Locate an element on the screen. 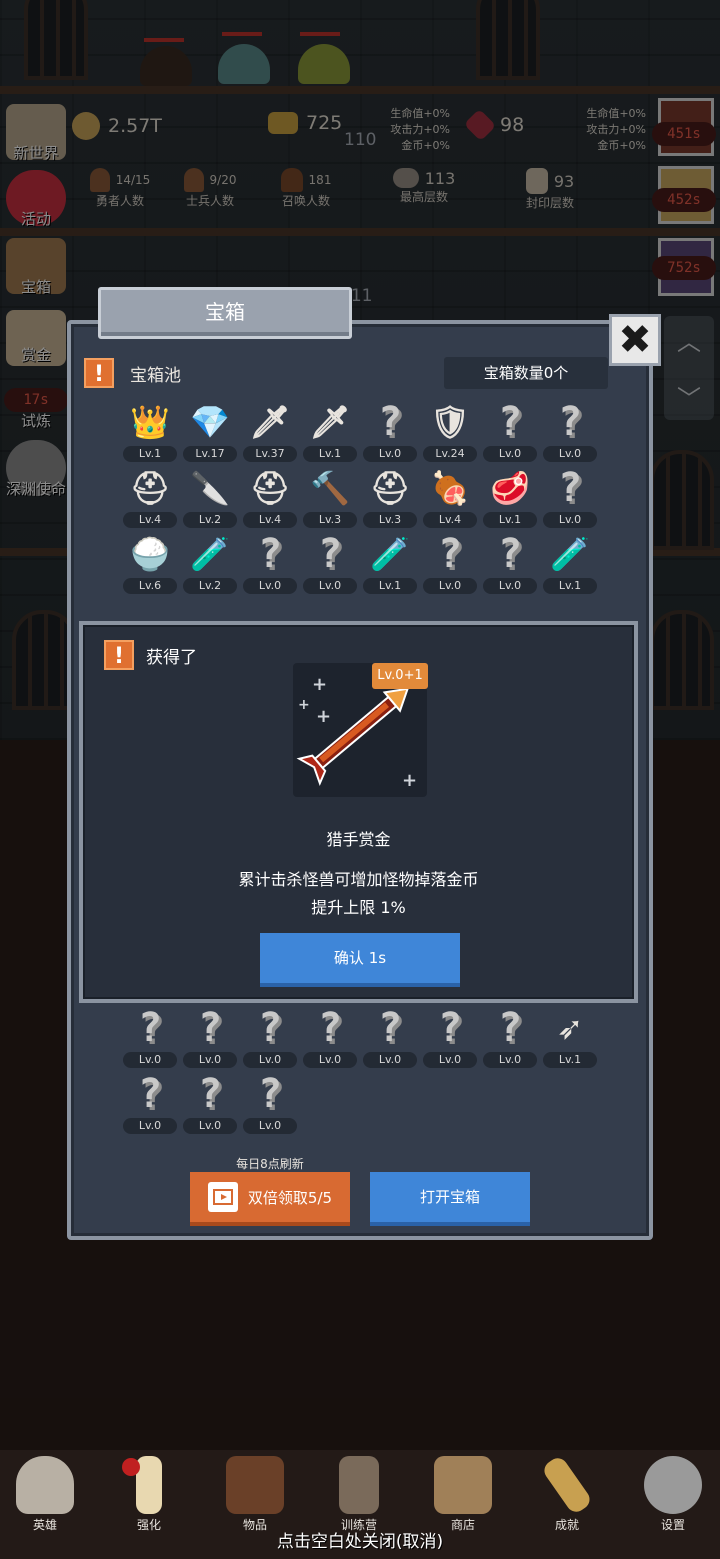 Image resolution: width=720 pixels, height=1559 pixels. arrow-icon: ➶ is located at coordinates (570, 1028).